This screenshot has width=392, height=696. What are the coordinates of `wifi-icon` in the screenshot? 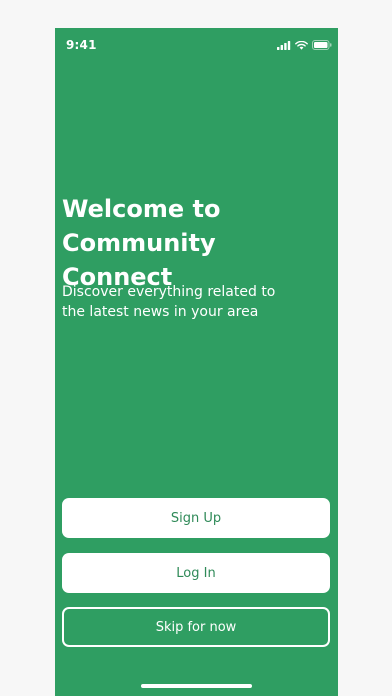 It's located at (301, 45).